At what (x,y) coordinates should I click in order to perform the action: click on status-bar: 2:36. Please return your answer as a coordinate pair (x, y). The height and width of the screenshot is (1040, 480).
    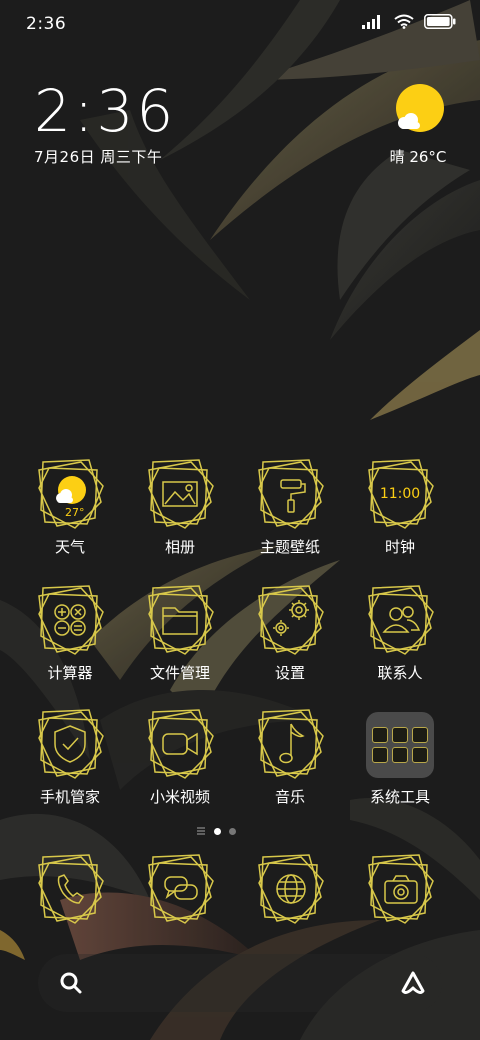
    Looking at the image, I should click on (240, 24).